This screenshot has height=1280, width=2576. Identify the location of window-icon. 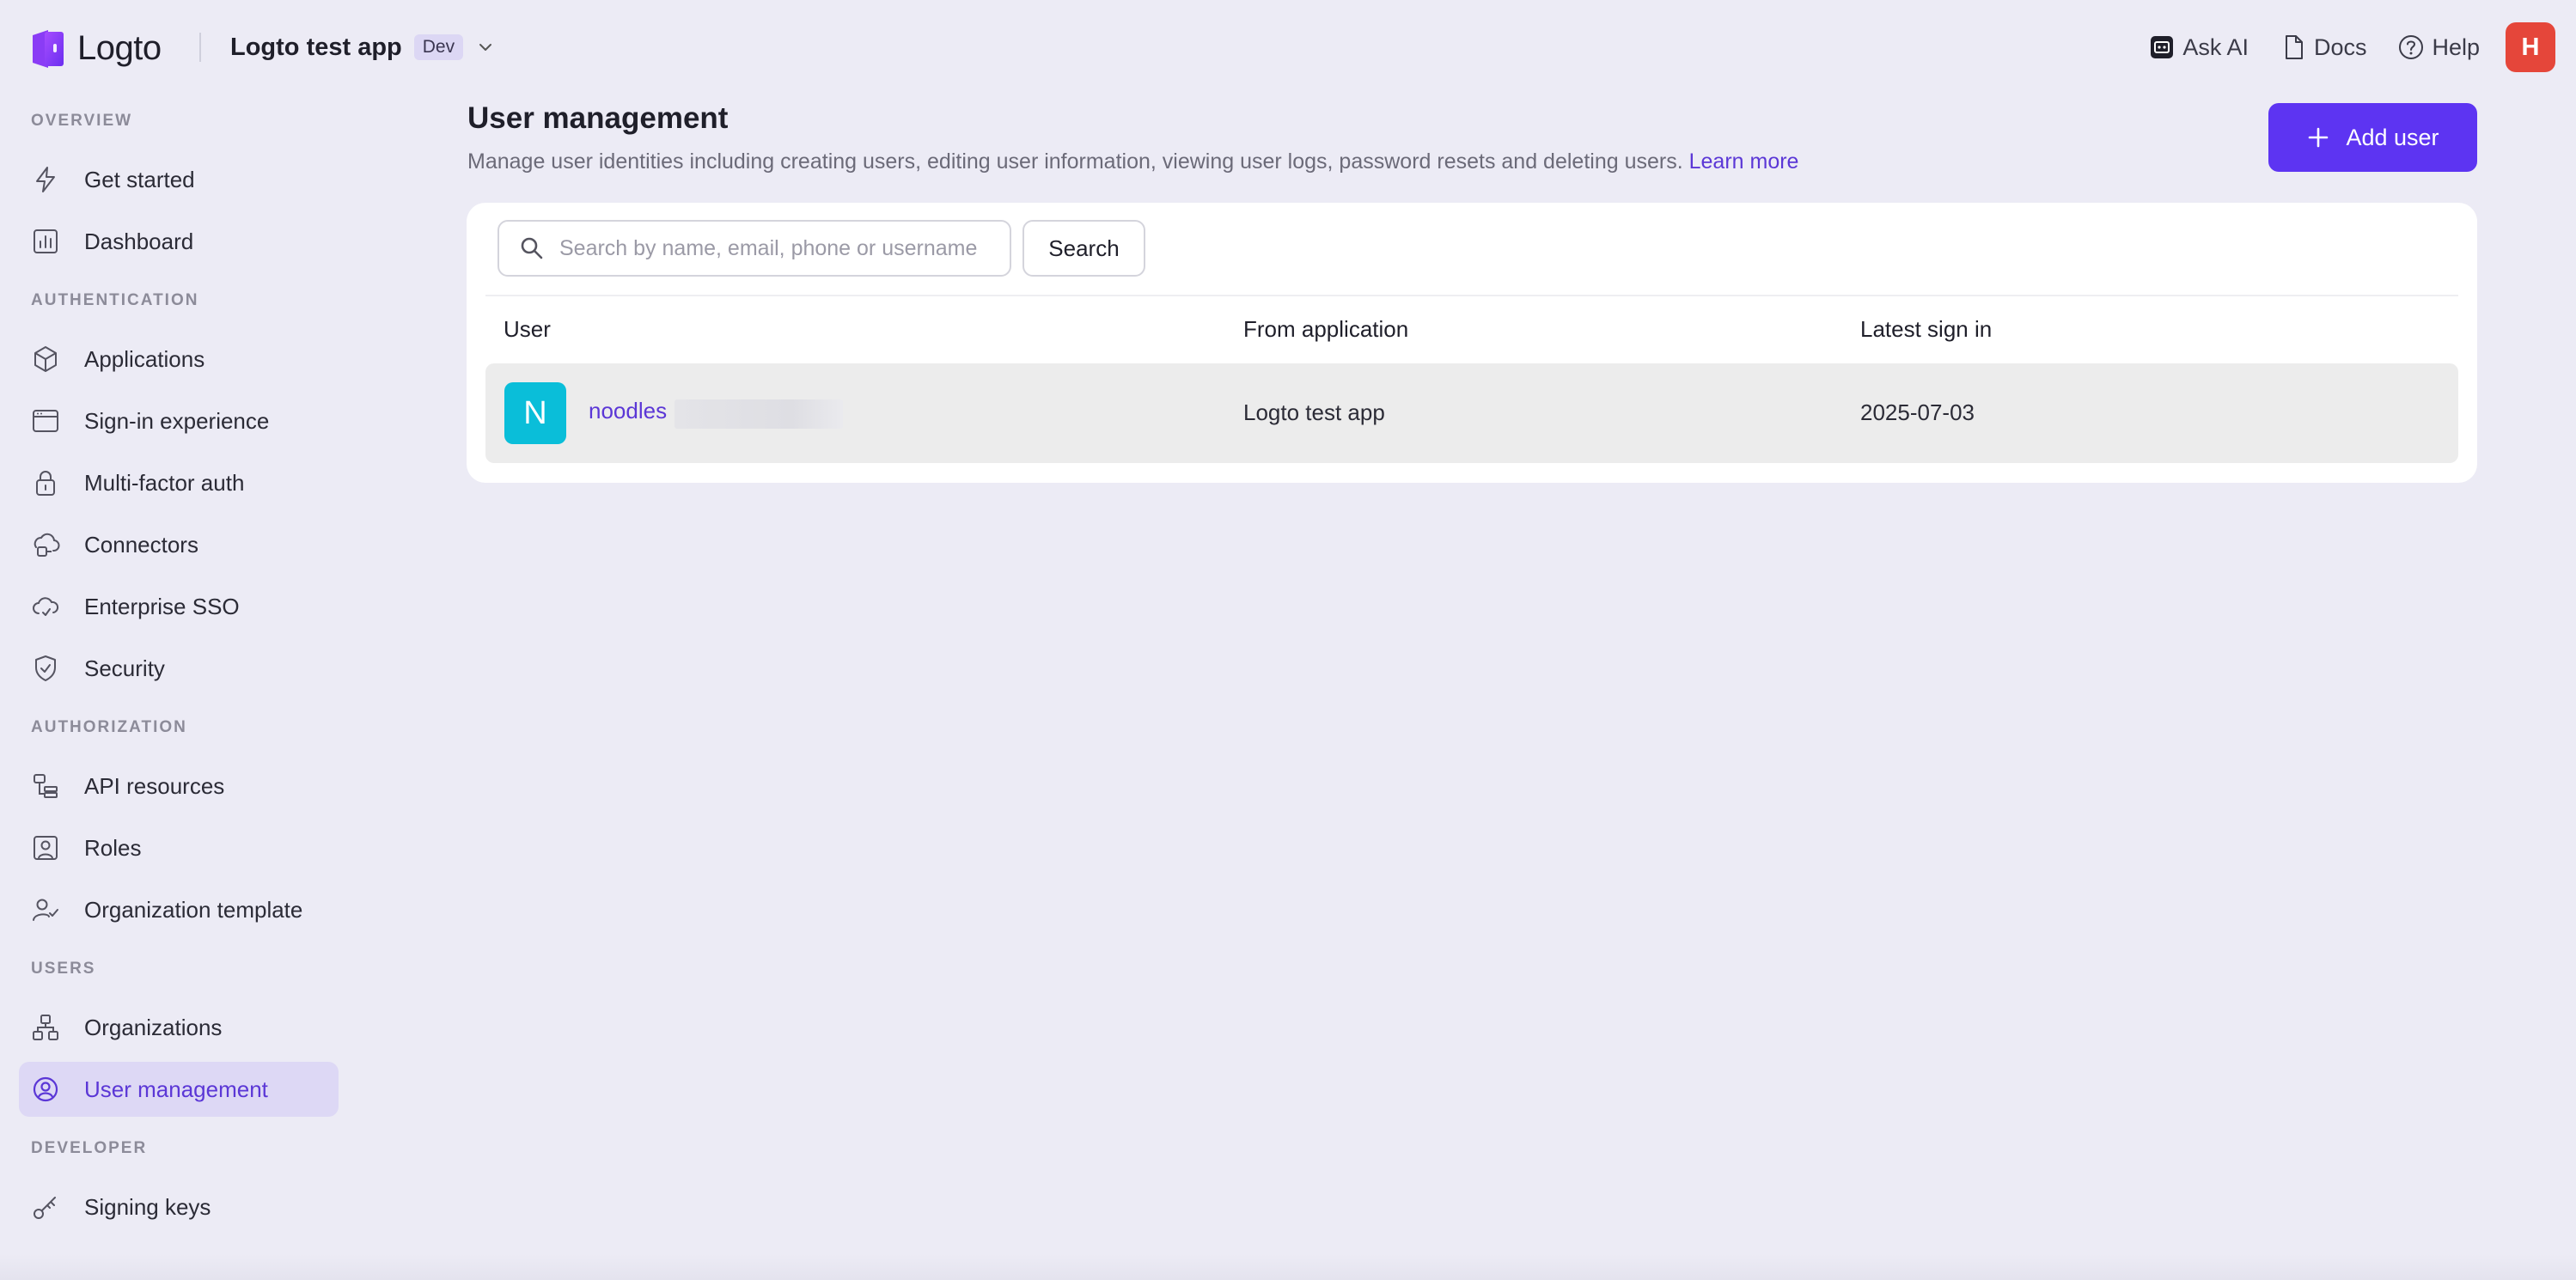
(45, 421).